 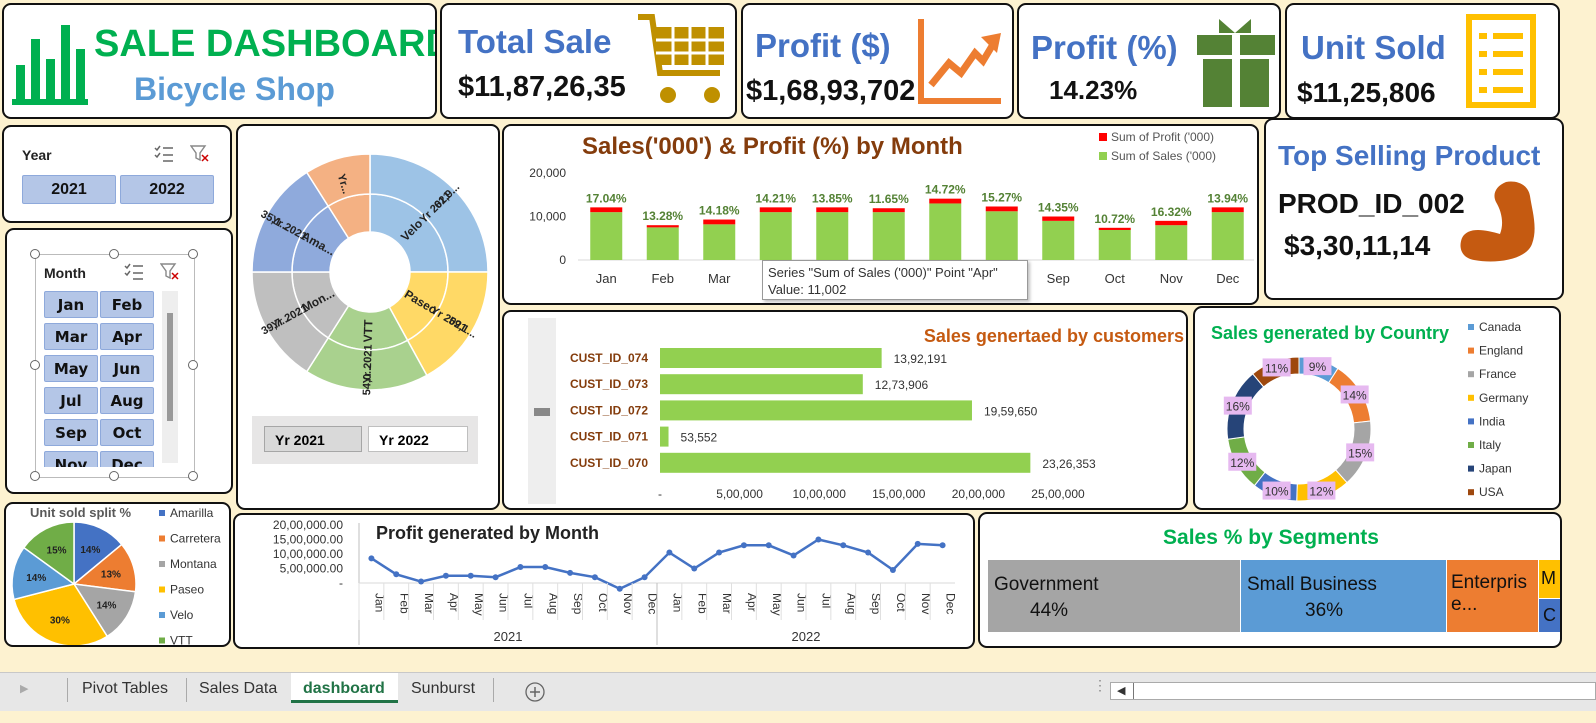 What do you see at coordinates (1503, 398) in the screenshot?
I see `legend-label: Germany` at bounding box center [1503, 398].